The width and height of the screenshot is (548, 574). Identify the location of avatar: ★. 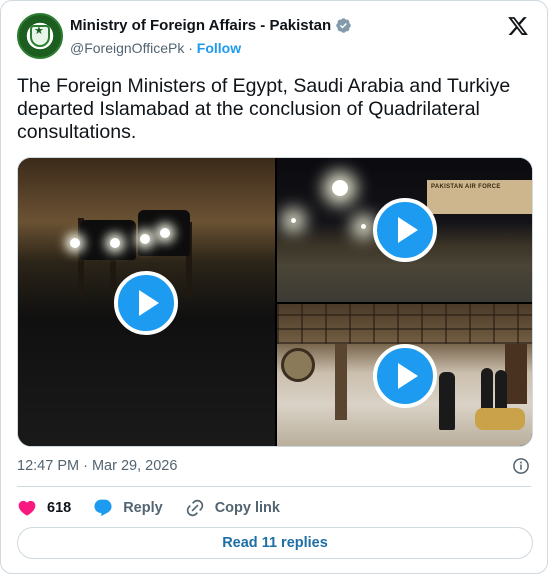
(40, 36).